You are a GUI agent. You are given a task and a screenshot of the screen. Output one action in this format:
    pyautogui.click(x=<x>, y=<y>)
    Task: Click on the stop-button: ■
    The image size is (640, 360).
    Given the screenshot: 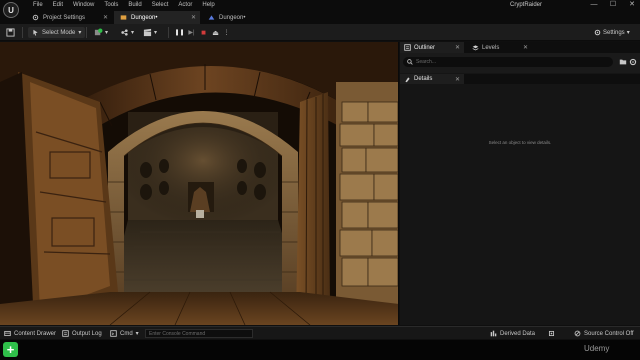 What is the action you would take?
    pyautogui.click(x=203, y=32)
    